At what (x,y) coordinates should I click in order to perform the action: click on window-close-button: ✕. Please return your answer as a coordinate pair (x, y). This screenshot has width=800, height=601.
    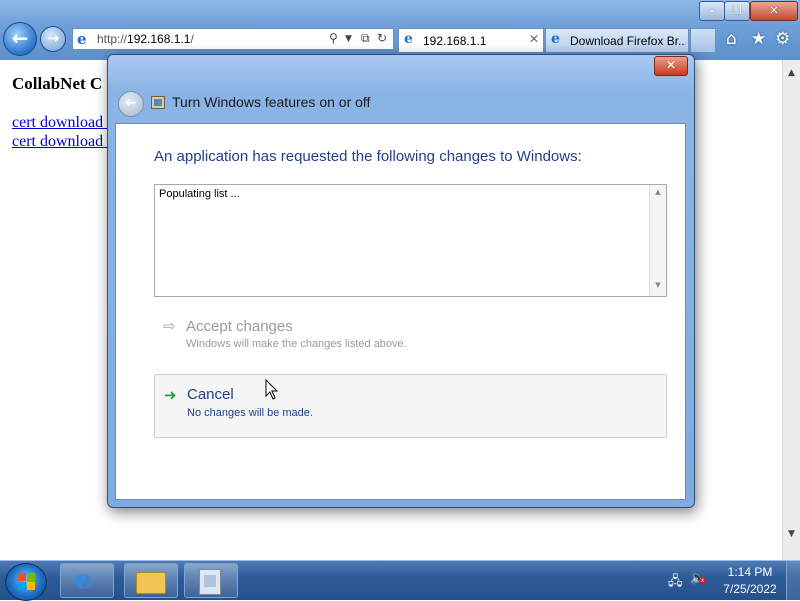
    Looking at the image, I should click on (774, 11).